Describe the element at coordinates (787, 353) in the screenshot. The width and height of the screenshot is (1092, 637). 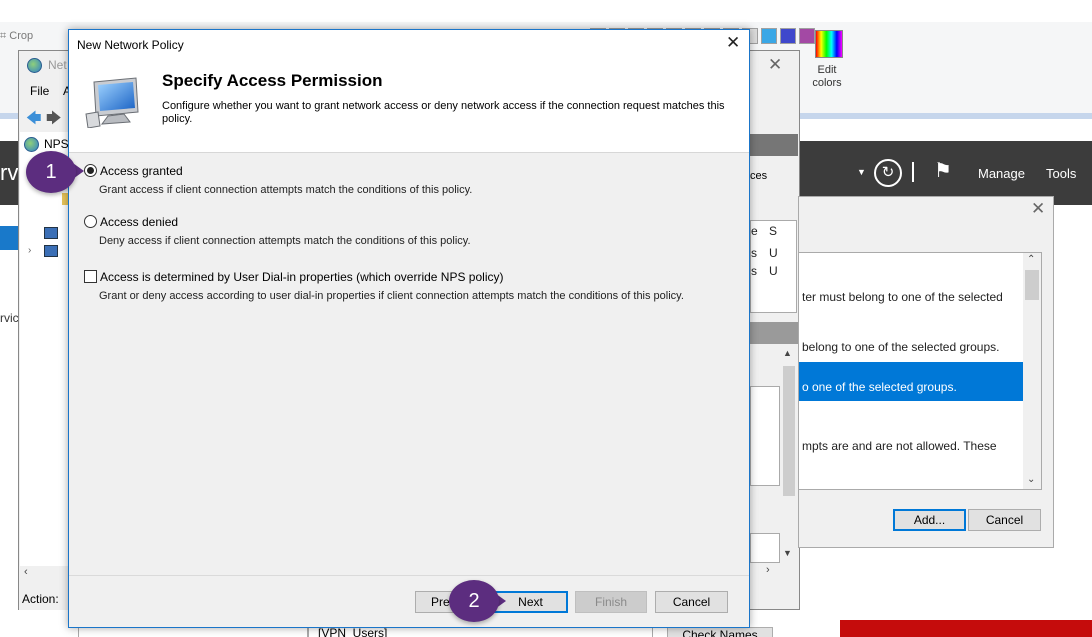
I see `scroll-up-icon: ▲` at that location.